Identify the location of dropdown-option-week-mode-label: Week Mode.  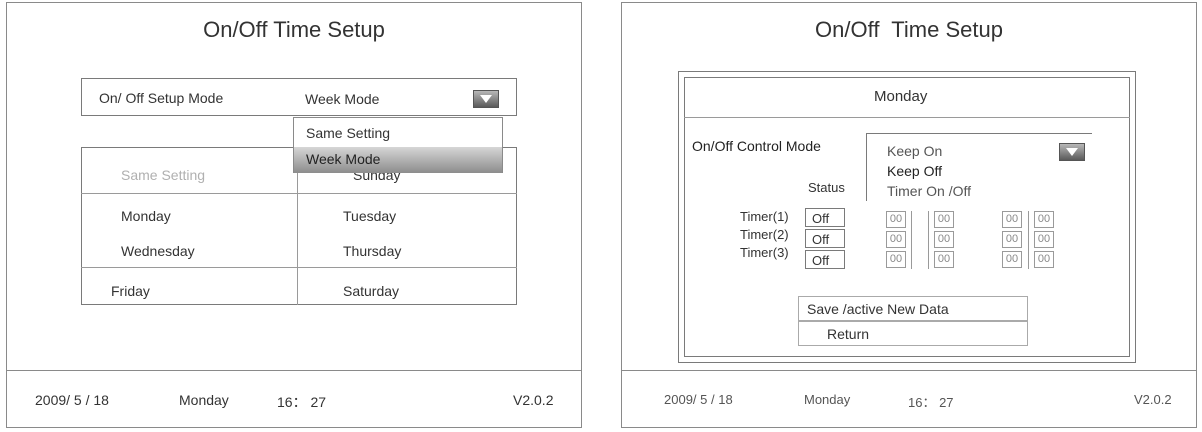
(343, 159).